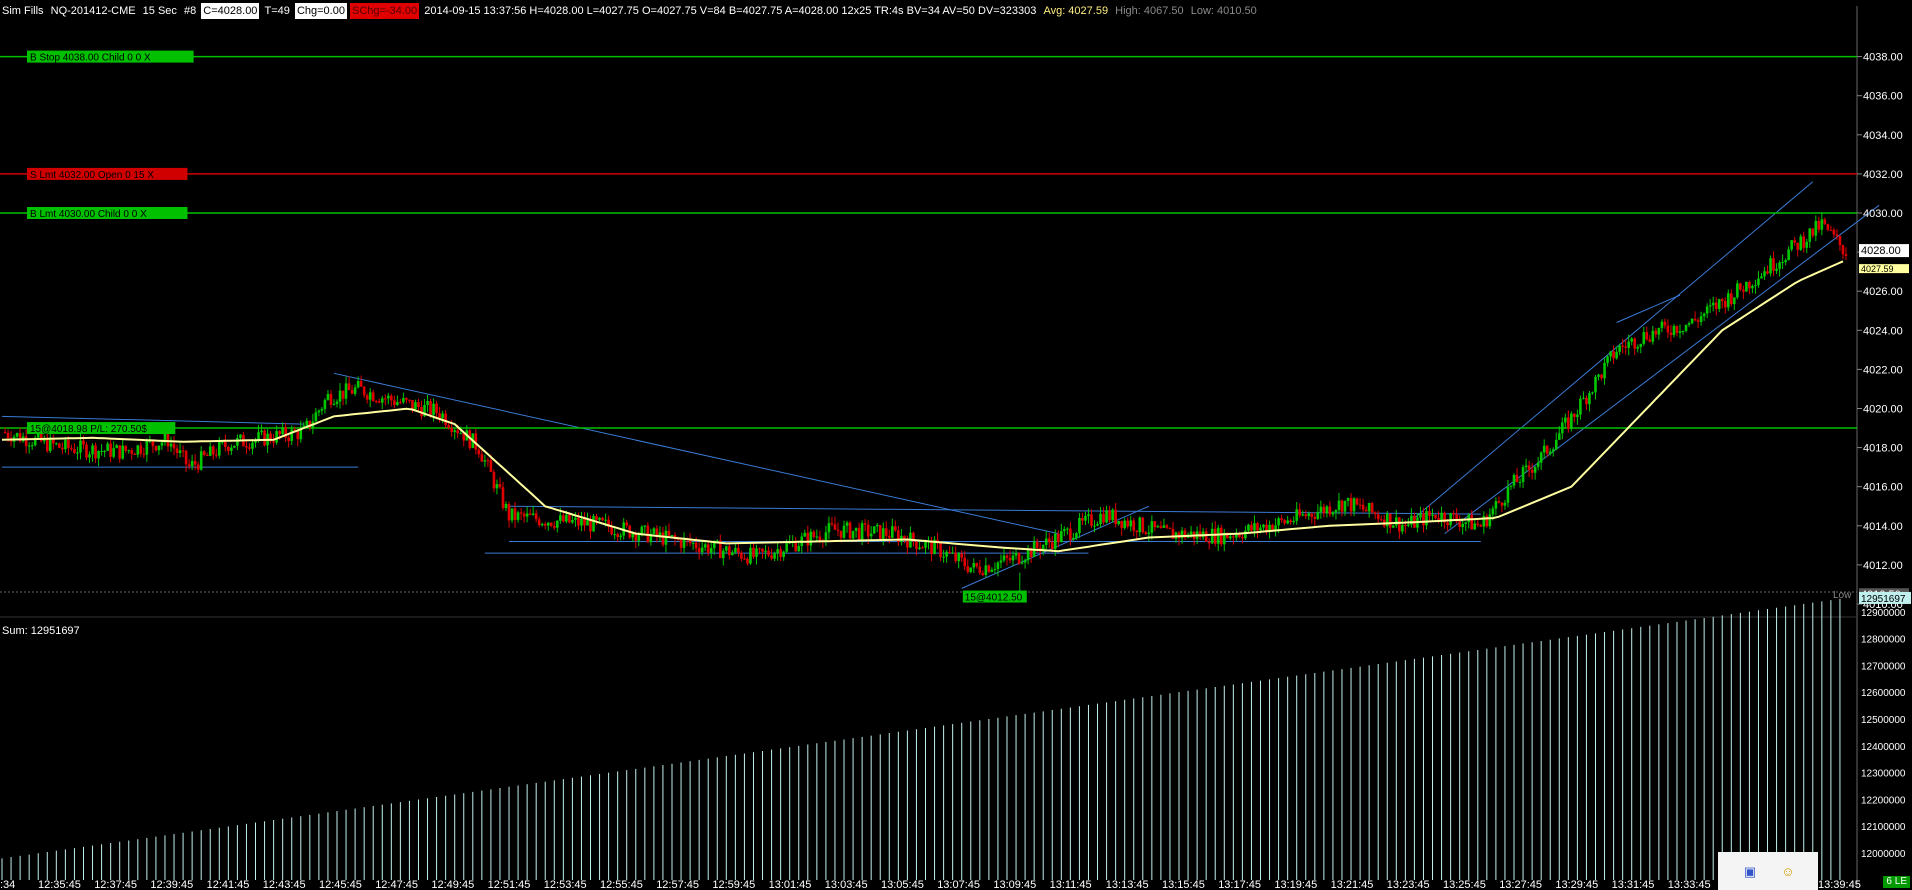  I want to click on time-tick-label: 12:57:45, so click(677, 884).